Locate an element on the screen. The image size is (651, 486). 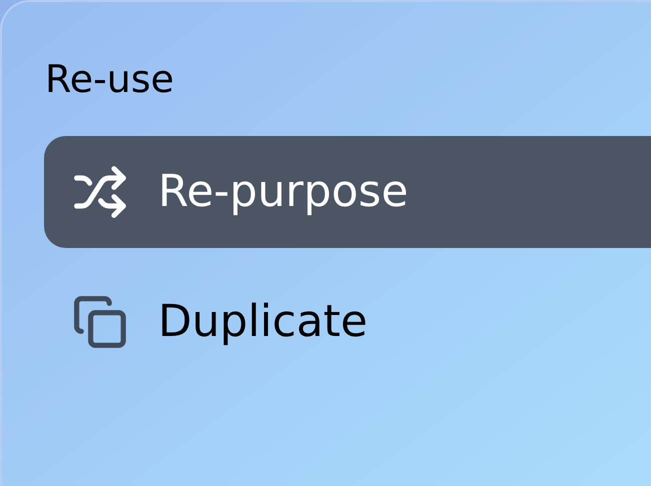
shuffle-icon is located at coordinates (100, 192).